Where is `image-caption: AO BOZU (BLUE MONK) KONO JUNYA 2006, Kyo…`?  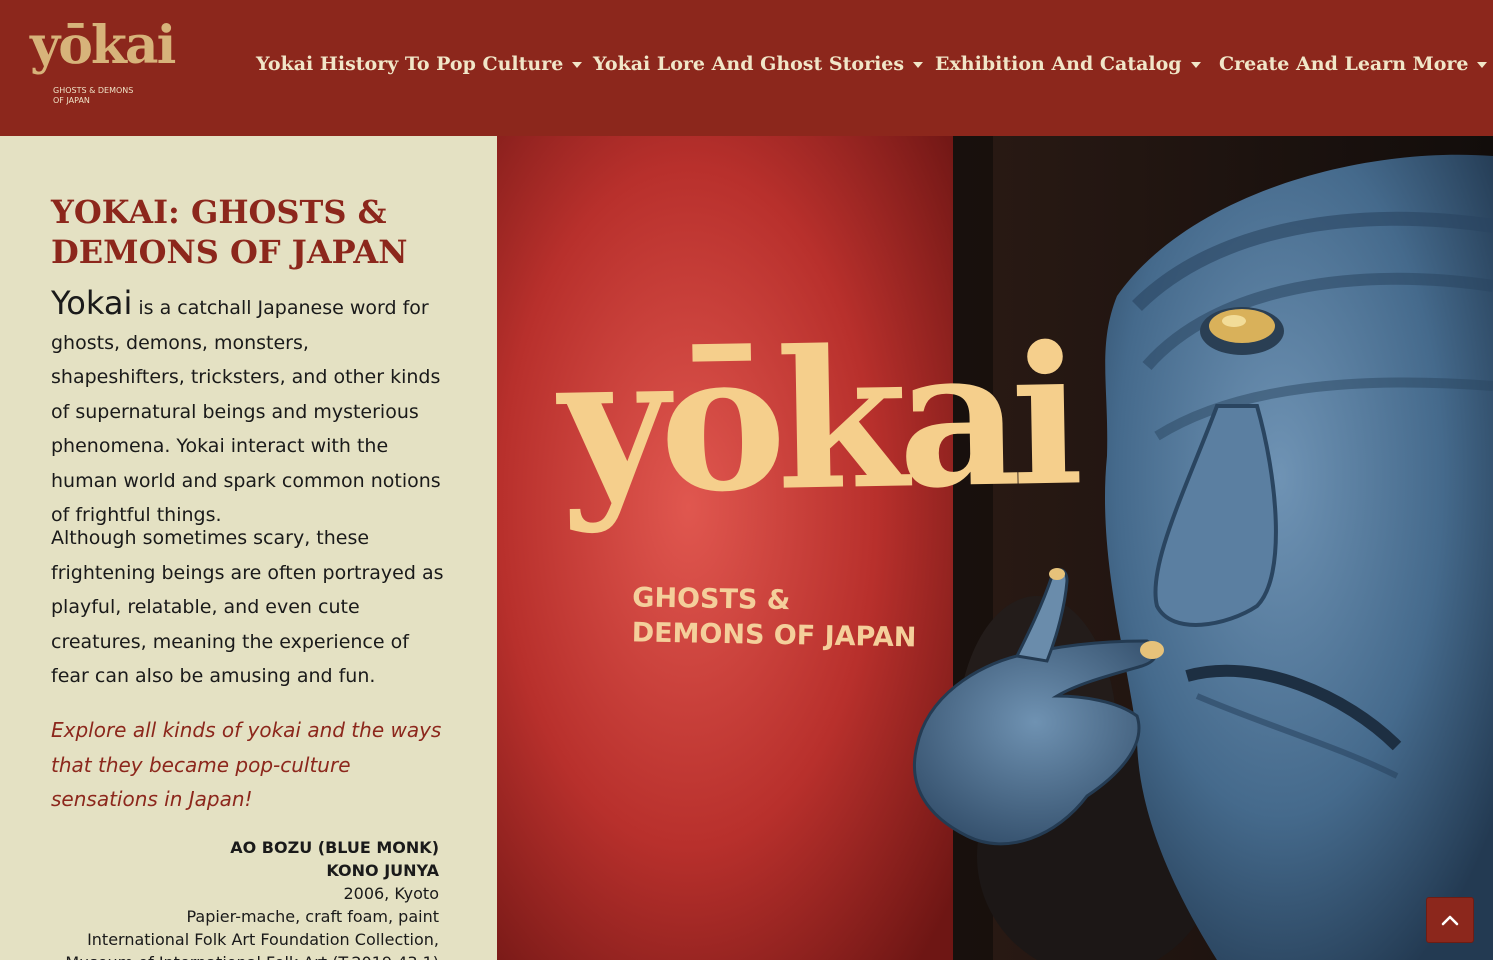 image-caption: AO BOZU (BLUE MONK) KONO JUNYA 2006, Kyo… is located at coordinates (245, 898).